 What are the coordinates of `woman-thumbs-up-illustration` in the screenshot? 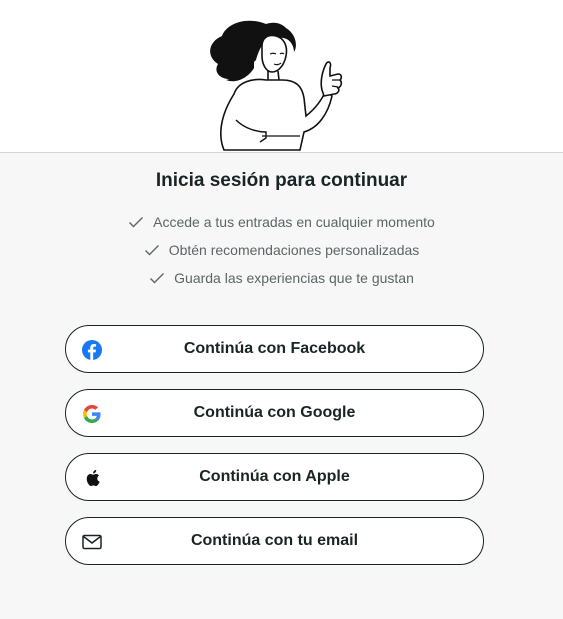 It's located at (276, 85).